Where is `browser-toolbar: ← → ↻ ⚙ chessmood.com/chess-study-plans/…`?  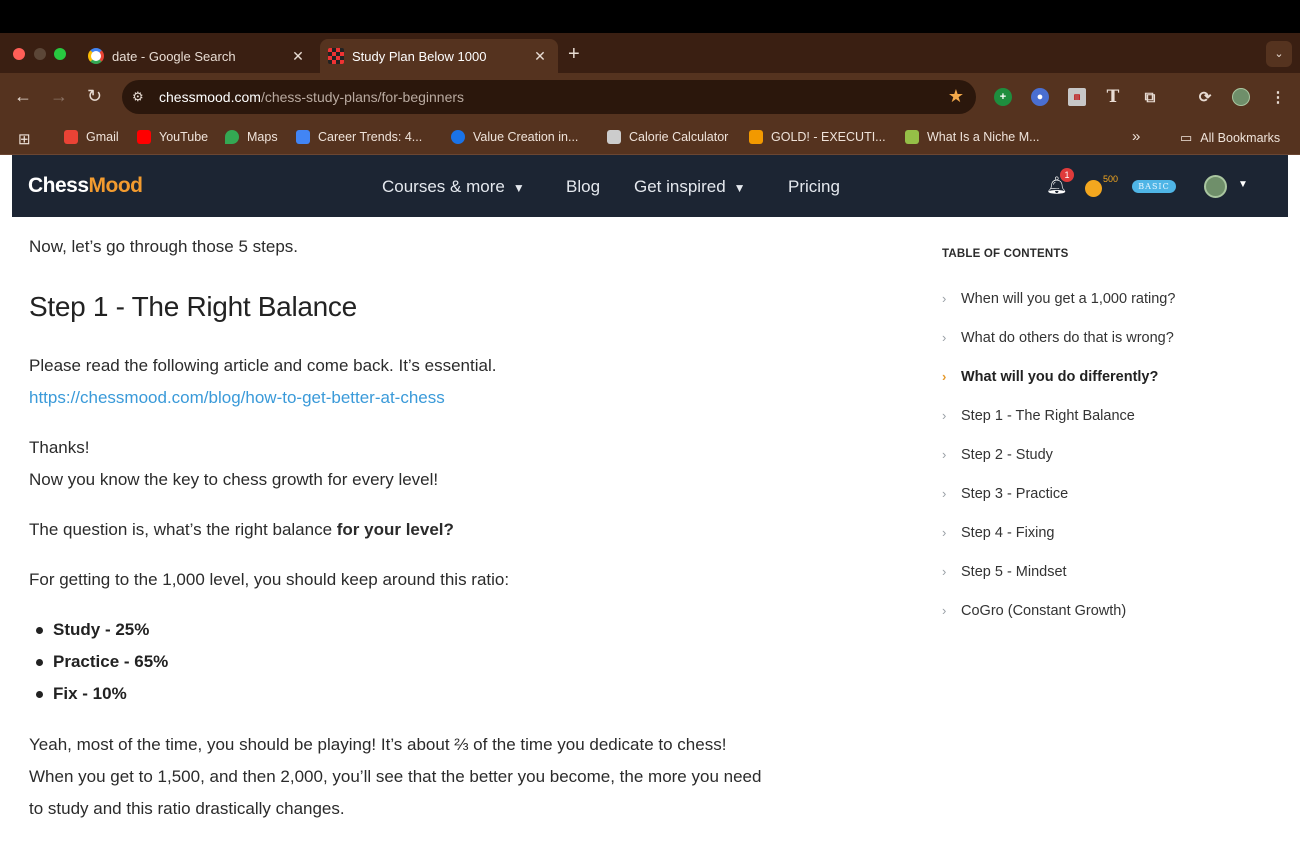 browser-toolbar: ← → ↻ ⚙ chessmood.com/chess-study-plans/… is located at coordinates (650, 97).